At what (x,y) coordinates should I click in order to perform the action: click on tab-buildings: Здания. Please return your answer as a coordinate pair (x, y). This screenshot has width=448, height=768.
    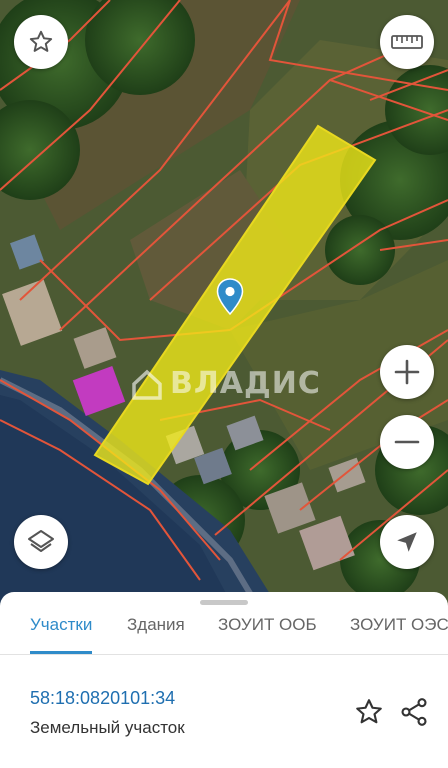
    Looking at the image, I should click on (156, 631).